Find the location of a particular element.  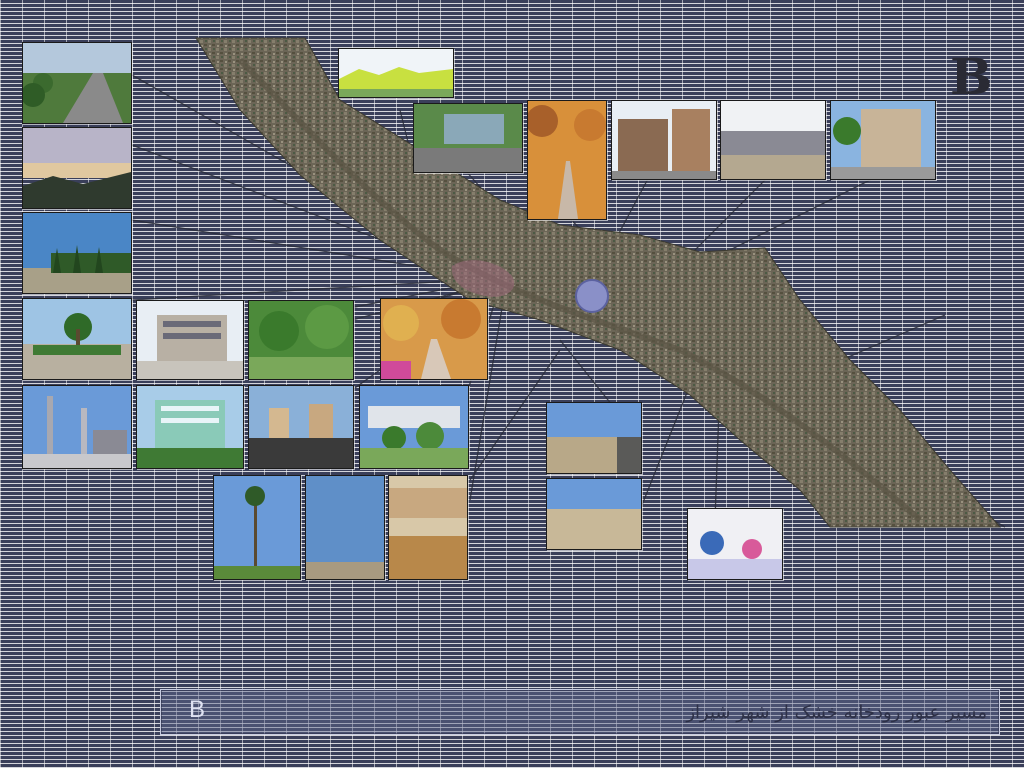

photo-hotel-building is located at coordinates (883, 140).